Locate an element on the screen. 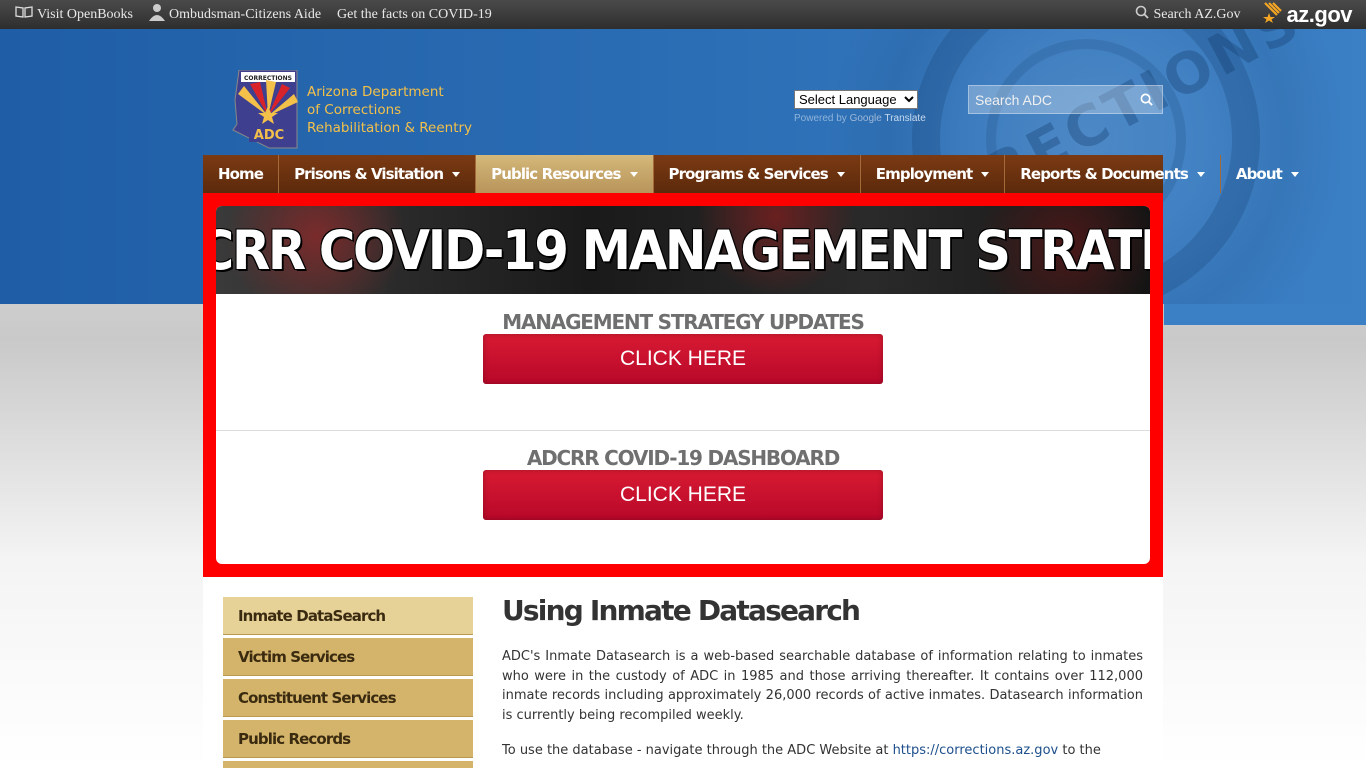 This screenshot has width=1366, height=768. header-band-extension is located at coordinates (1265, 314).